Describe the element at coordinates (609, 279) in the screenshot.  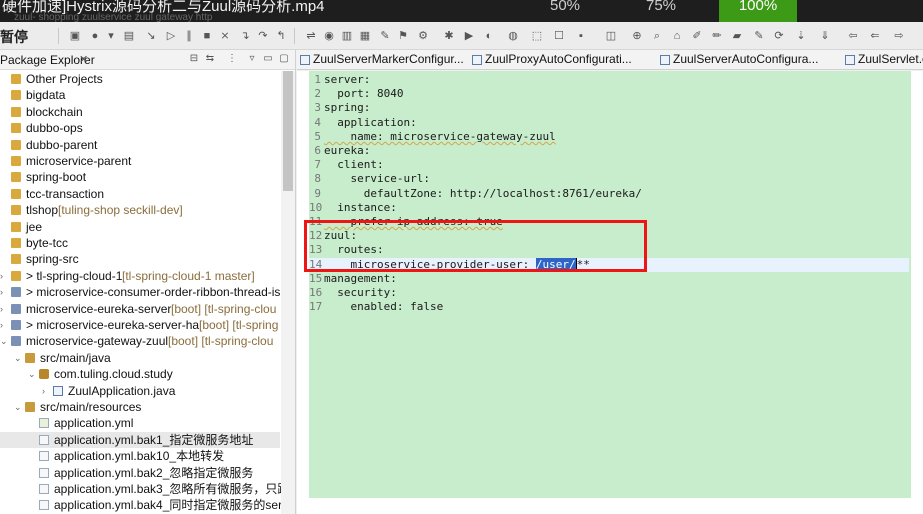
I see `code-line: 15 management:` at that location.